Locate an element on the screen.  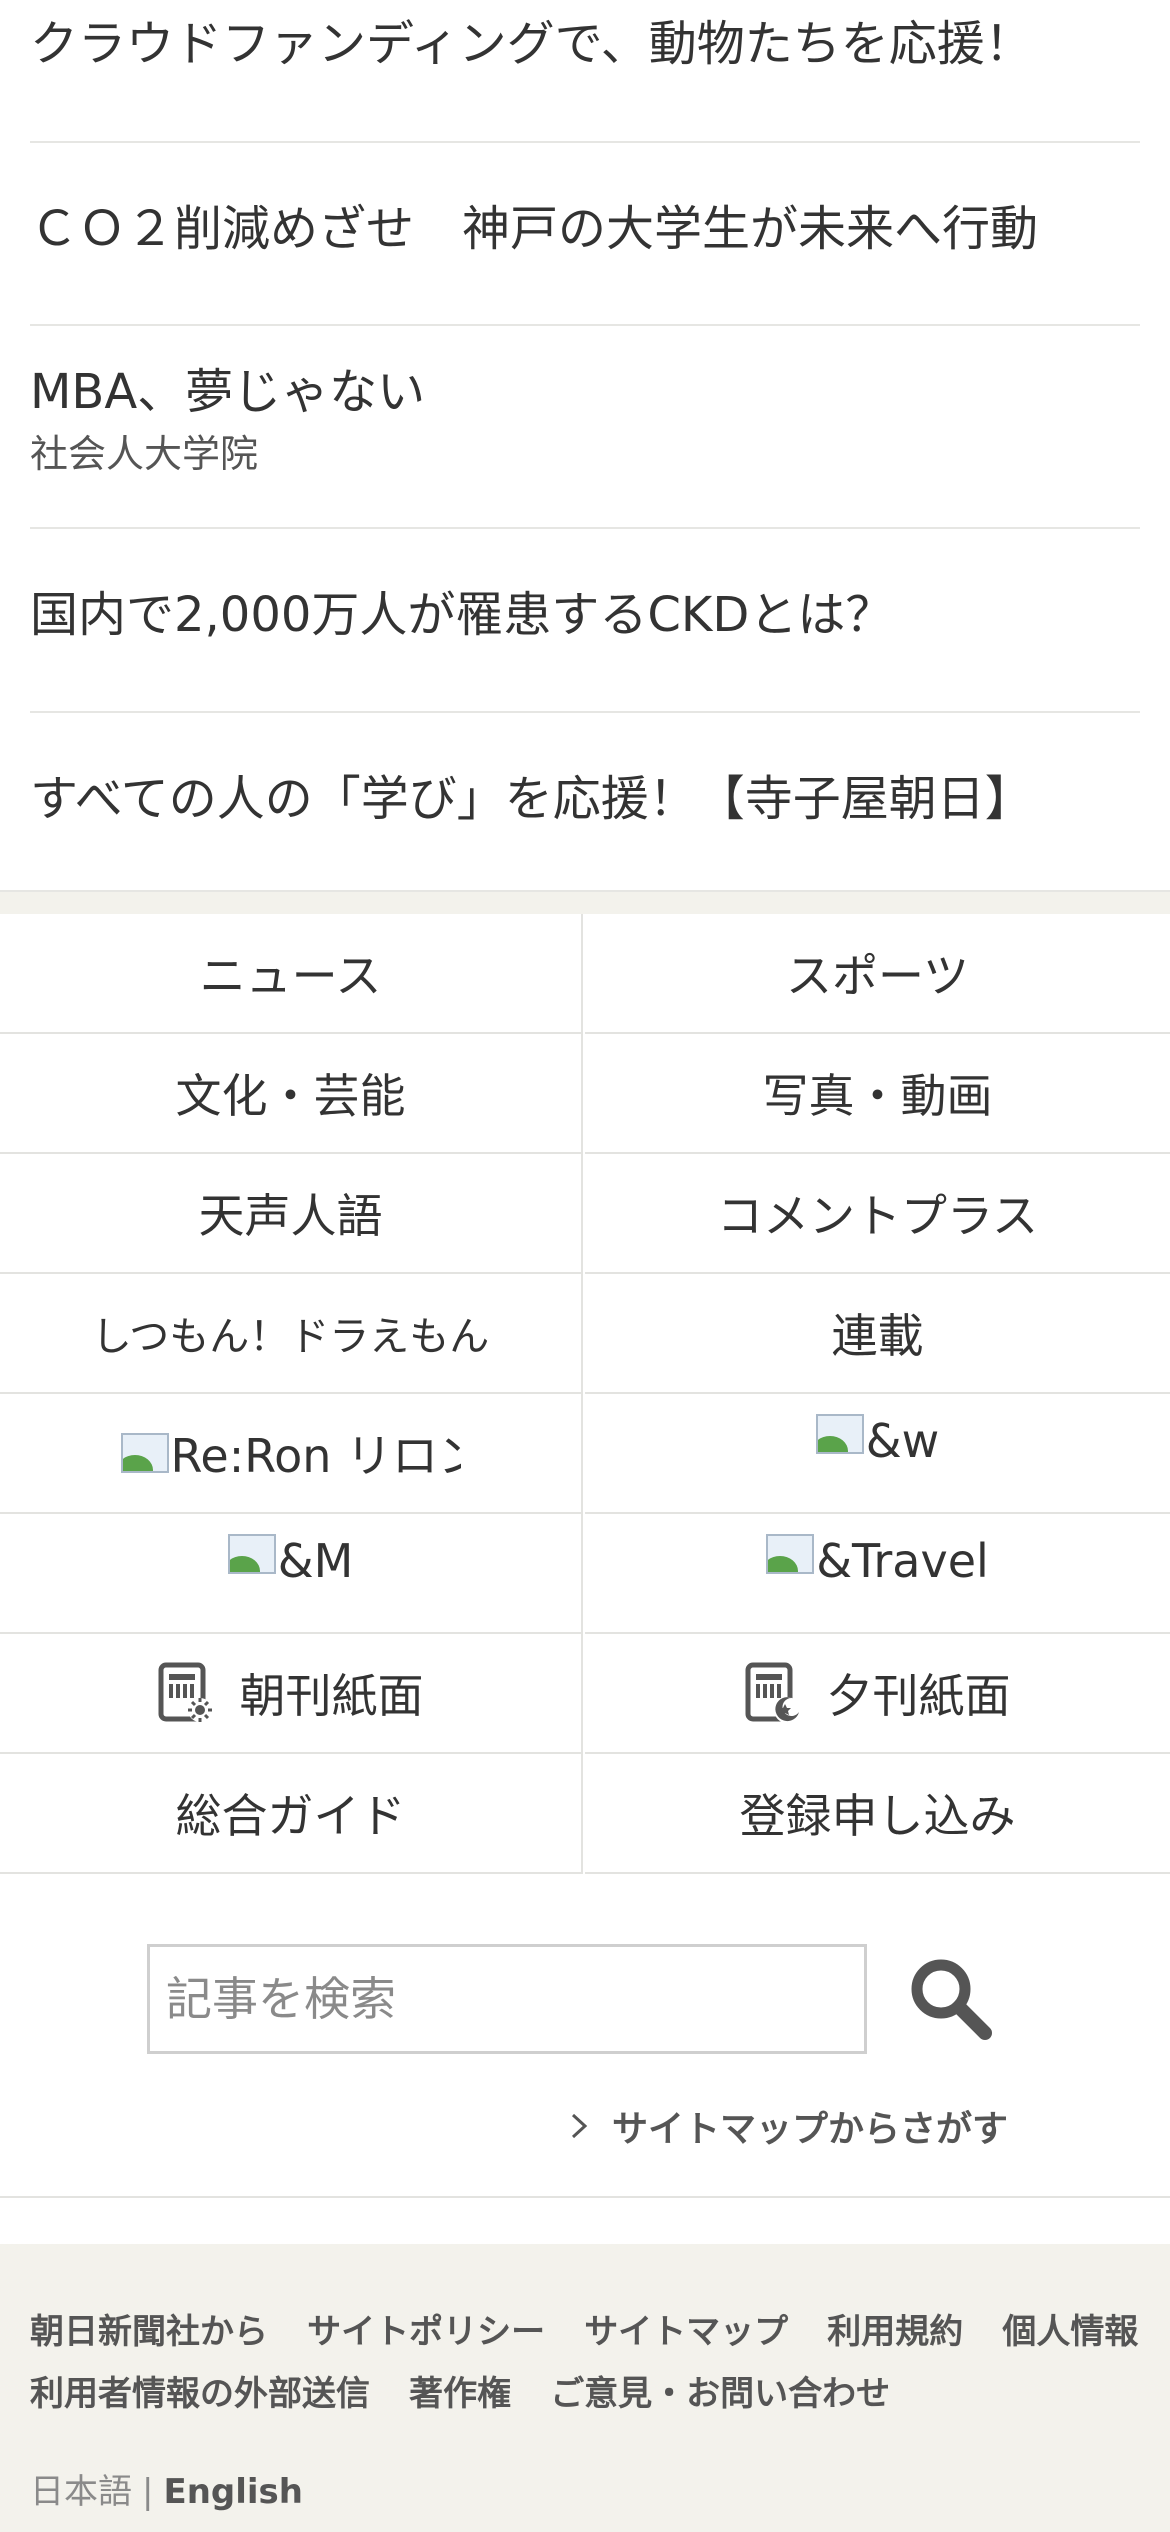
nav-label: Re:Ron リロン is located at coordinates (315, 1456).